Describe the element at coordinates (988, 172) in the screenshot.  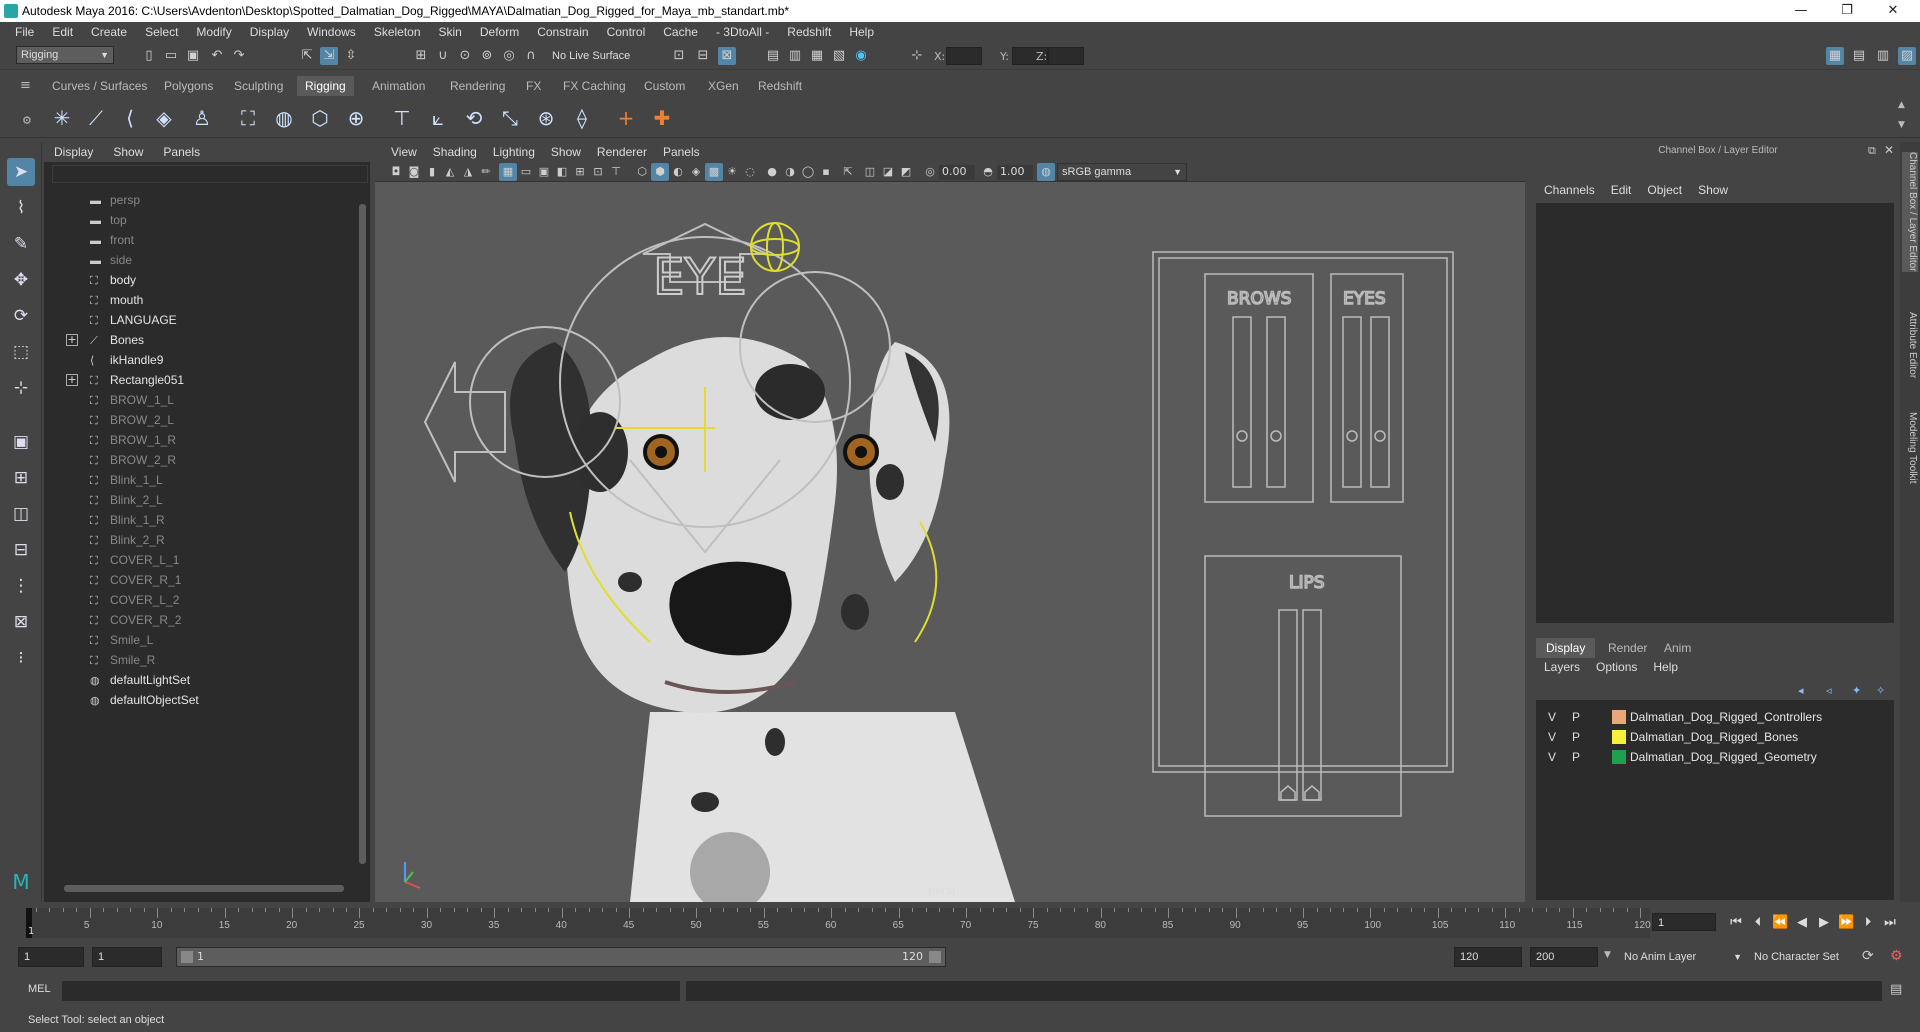
I see `gamma-icon: ◓` at that location.